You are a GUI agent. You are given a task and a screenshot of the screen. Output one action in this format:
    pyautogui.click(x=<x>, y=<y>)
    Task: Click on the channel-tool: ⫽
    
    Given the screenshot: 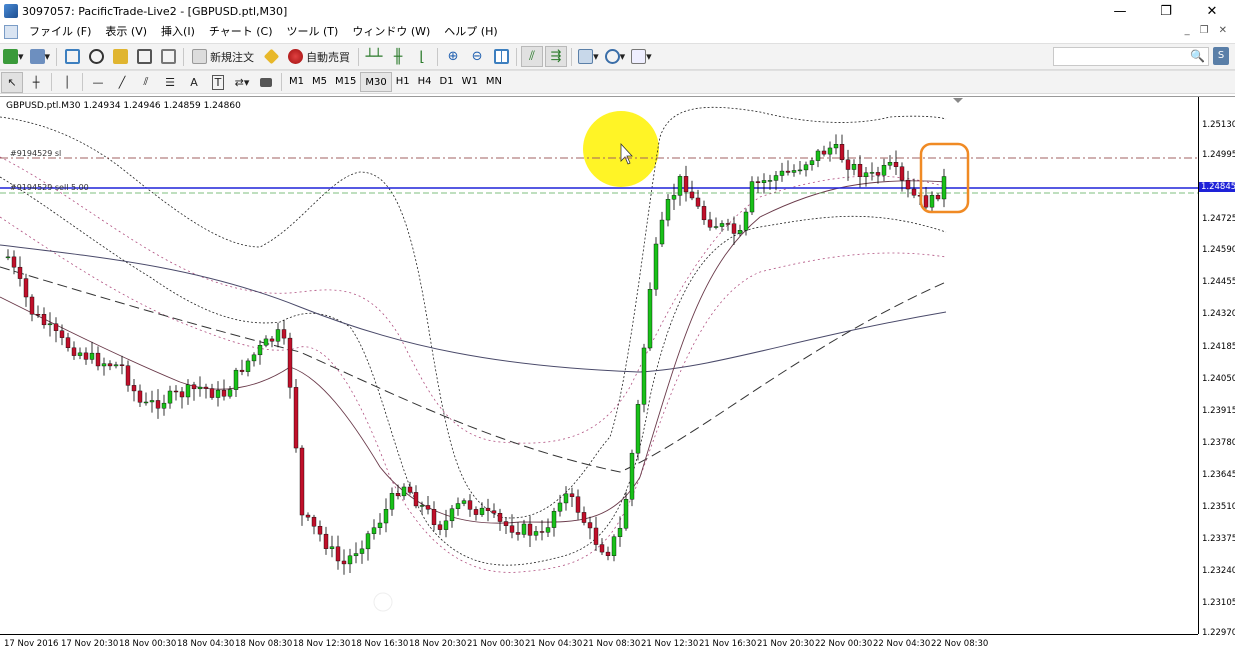 What is the action you would take?
    pyautogui.click(x=146, y=82)
    